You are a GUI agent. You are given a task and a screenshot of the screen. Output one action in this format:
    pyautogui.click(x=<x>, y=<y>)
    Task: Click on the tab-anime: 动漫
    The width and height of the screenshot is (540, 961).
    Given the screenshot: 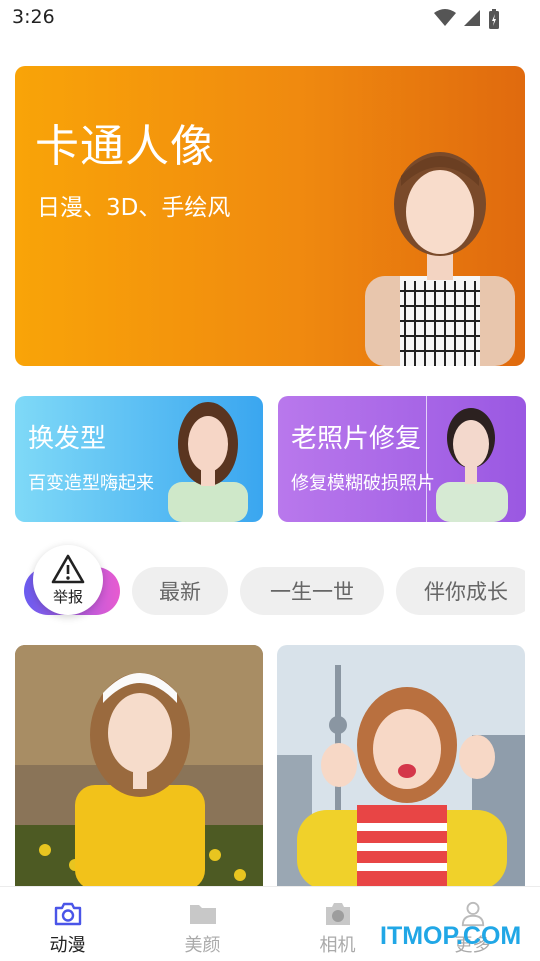 What is the action you would take?
    pyautogui.click(x=67, y=924)
    